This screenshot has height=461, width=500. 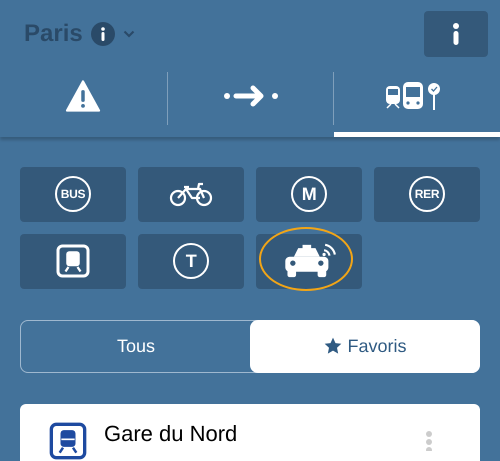 What do you see at coordinates (250, 432) in the screenshot?
I see `station-card: Gare du Nord` at bounding box center [250, 432].